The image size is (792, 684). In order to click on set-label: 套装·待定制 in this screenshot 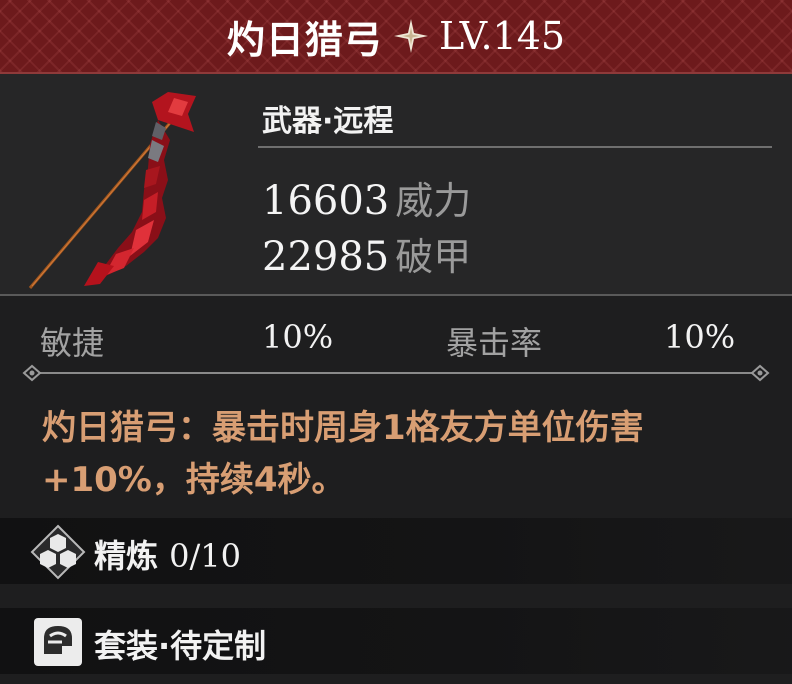, I will do `click(180, 646)`.